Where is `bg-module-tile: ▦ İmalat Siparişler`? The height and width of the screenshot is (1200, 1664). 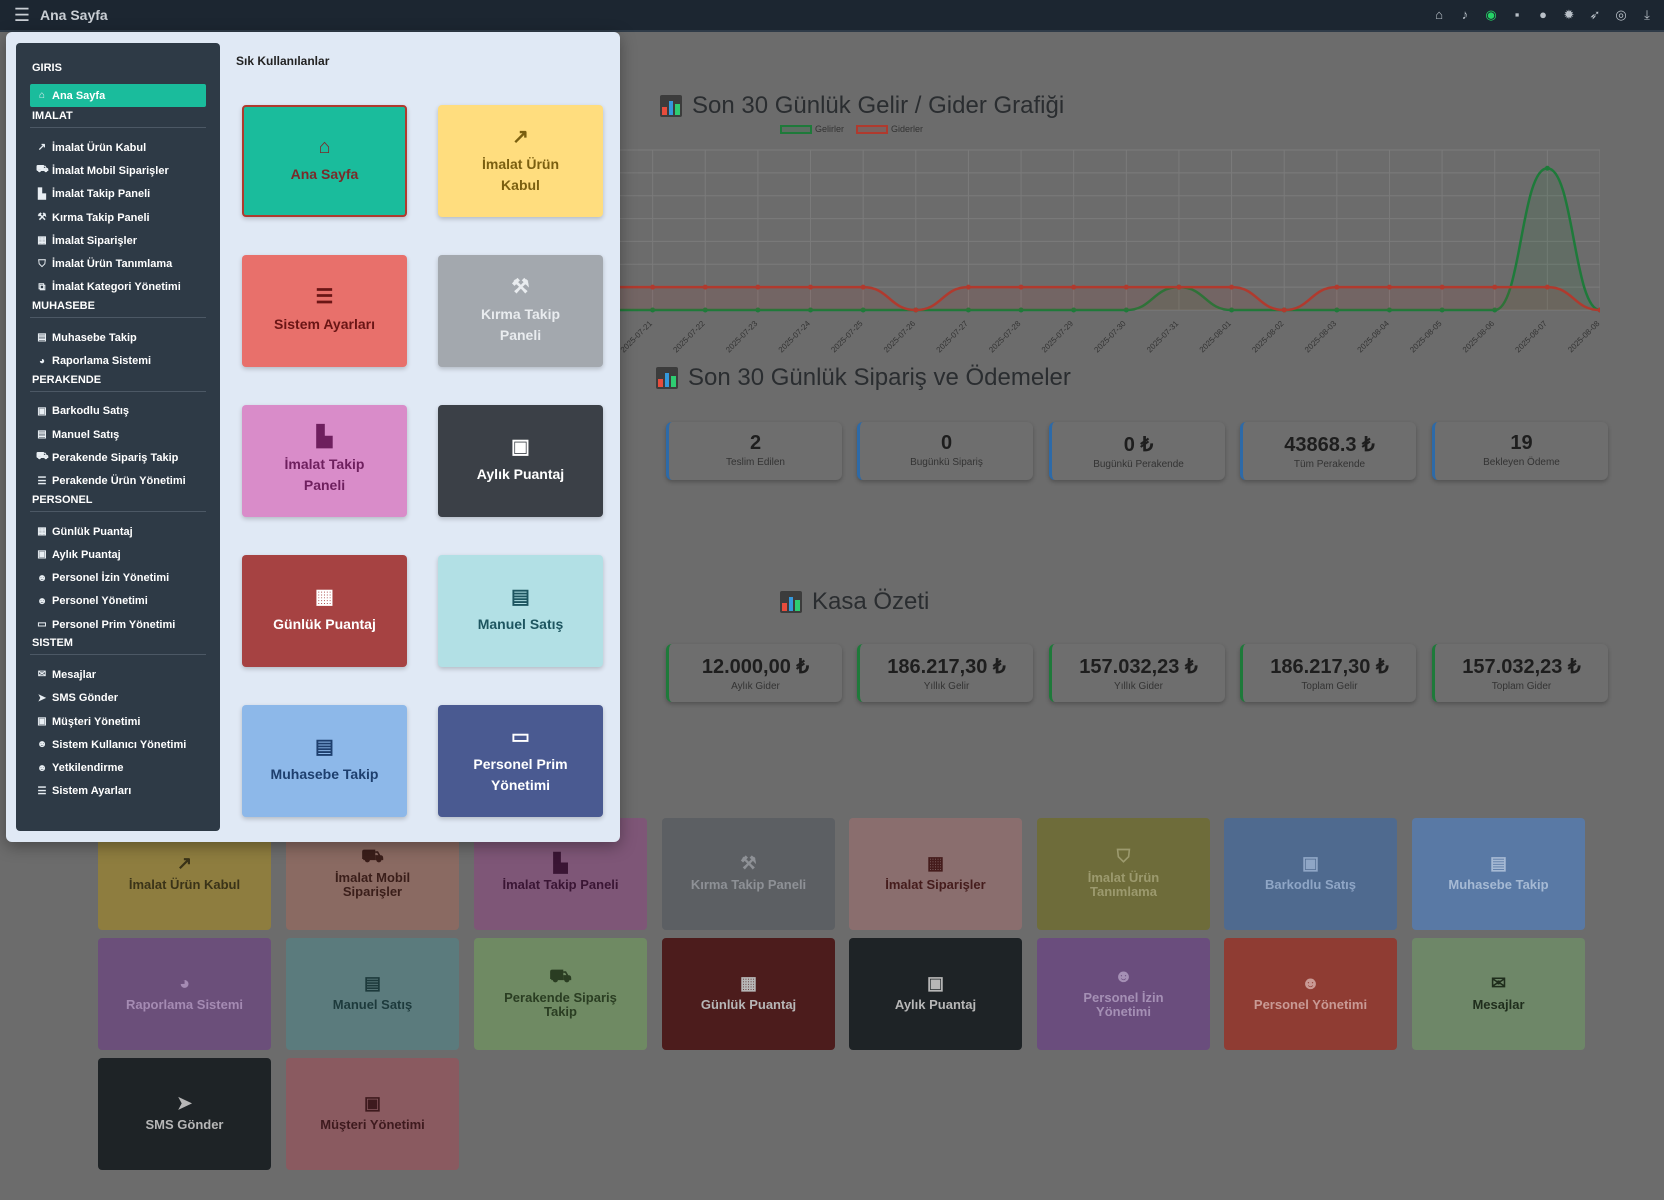 bg-module-tile: ▦ İmalat Siparişler is located at coordinates (935, 874).